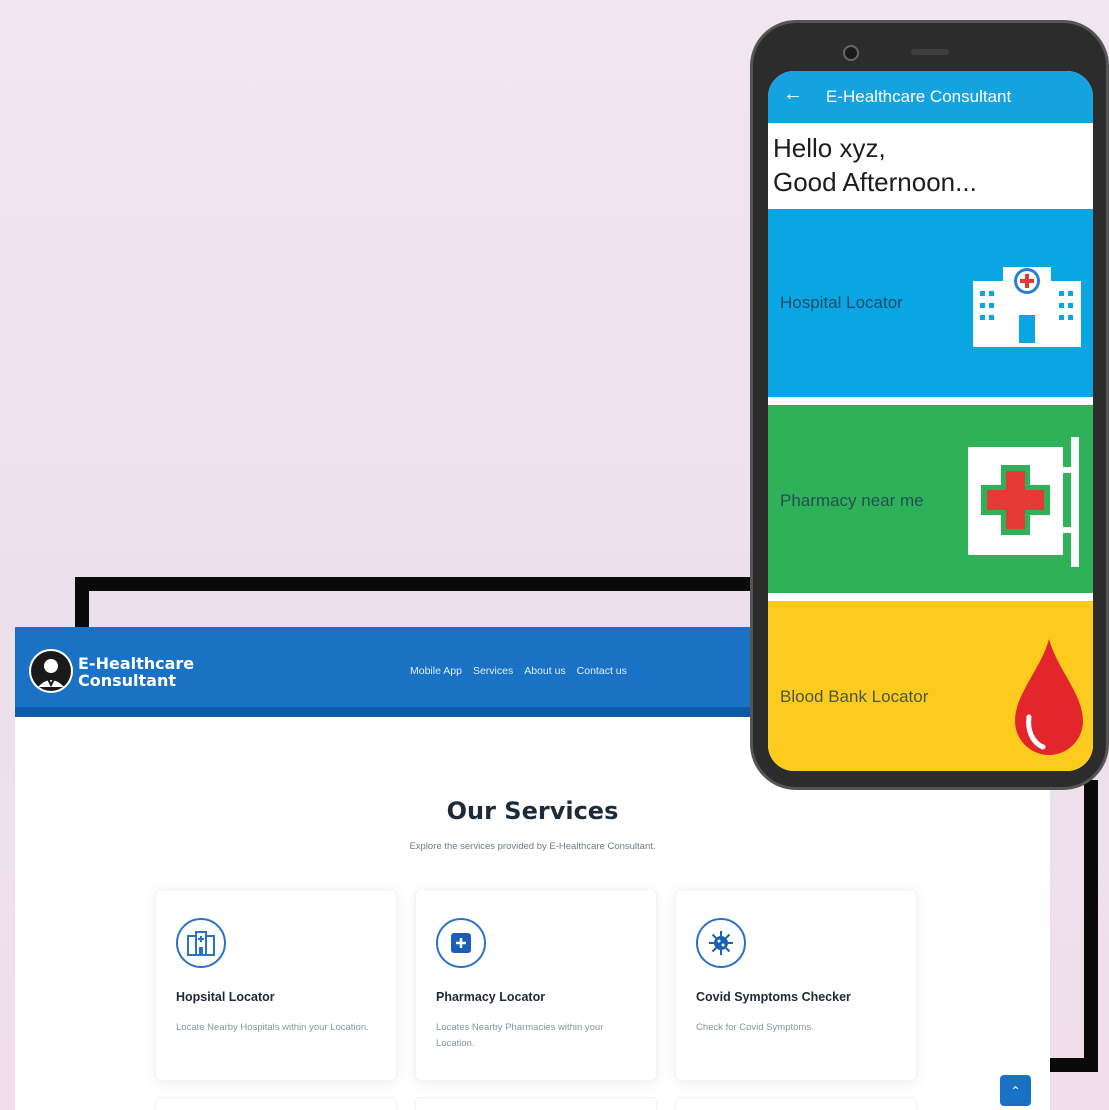  I want to click on logo-line2: Consultant, so click(127, 680).